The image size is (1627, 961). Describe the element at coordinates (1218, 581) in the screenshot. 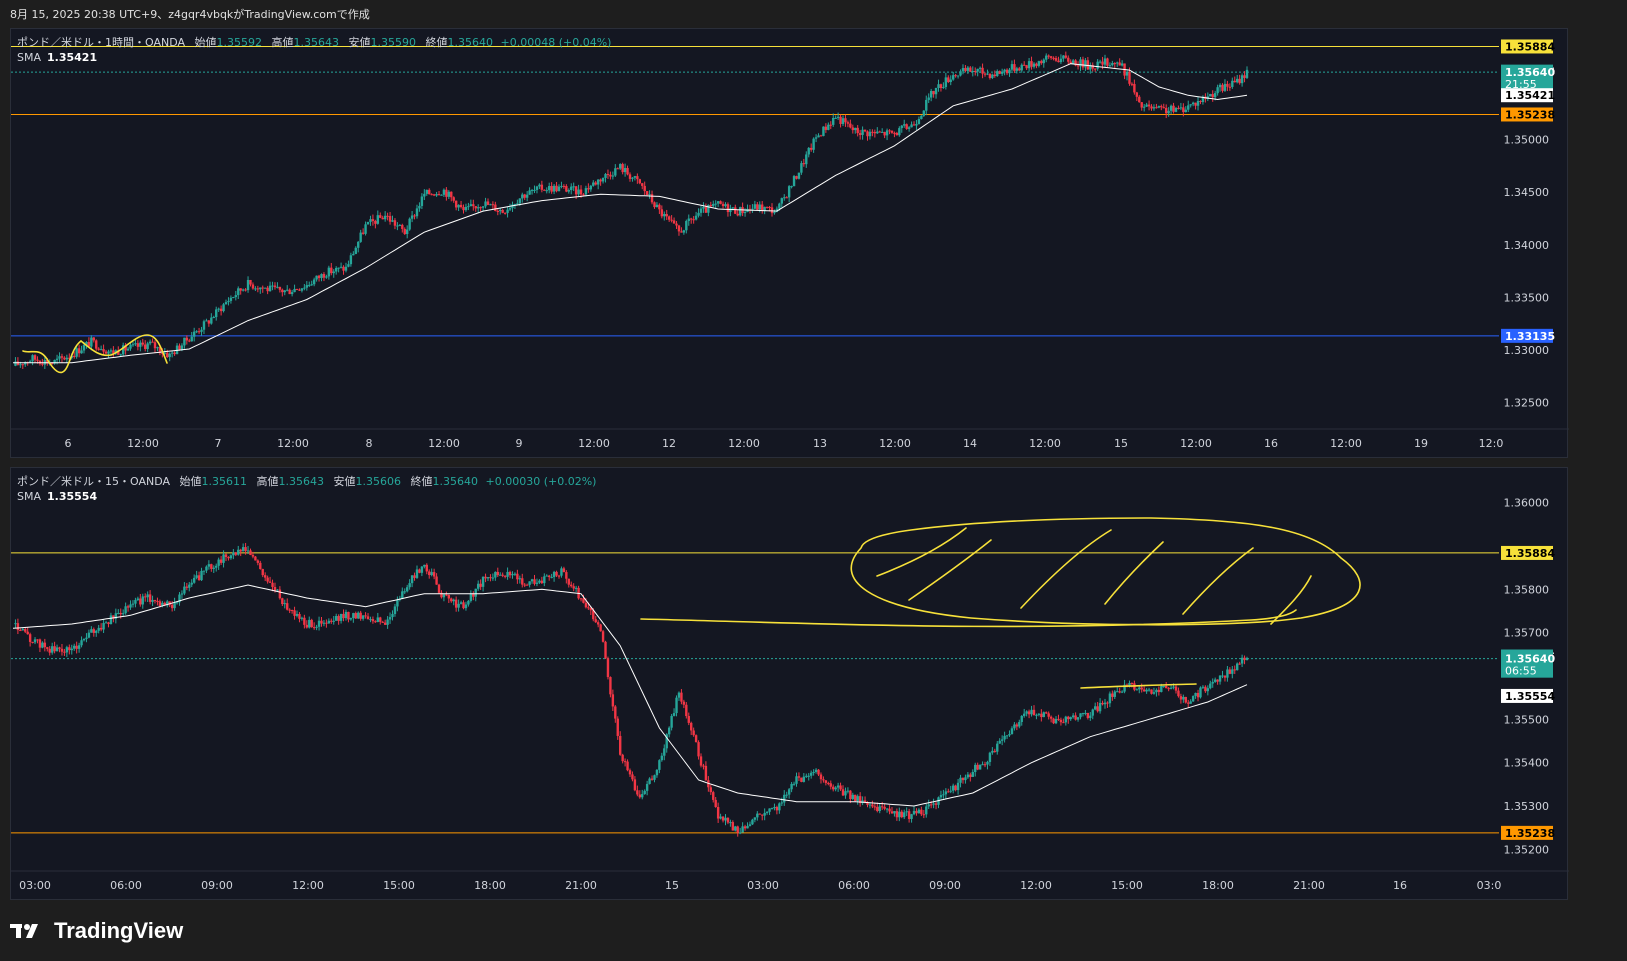

I see `hand-drawing` at that location.